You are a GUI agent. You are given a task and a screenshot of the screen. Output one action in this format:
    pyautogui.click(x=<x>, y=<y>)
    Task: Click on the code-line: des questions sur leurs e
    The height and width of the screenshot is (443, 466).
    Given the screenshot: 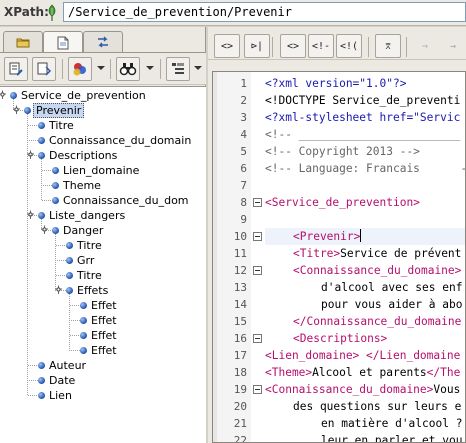 What is the action you would take?
    pyautogui.click(x=365, y=406)
    